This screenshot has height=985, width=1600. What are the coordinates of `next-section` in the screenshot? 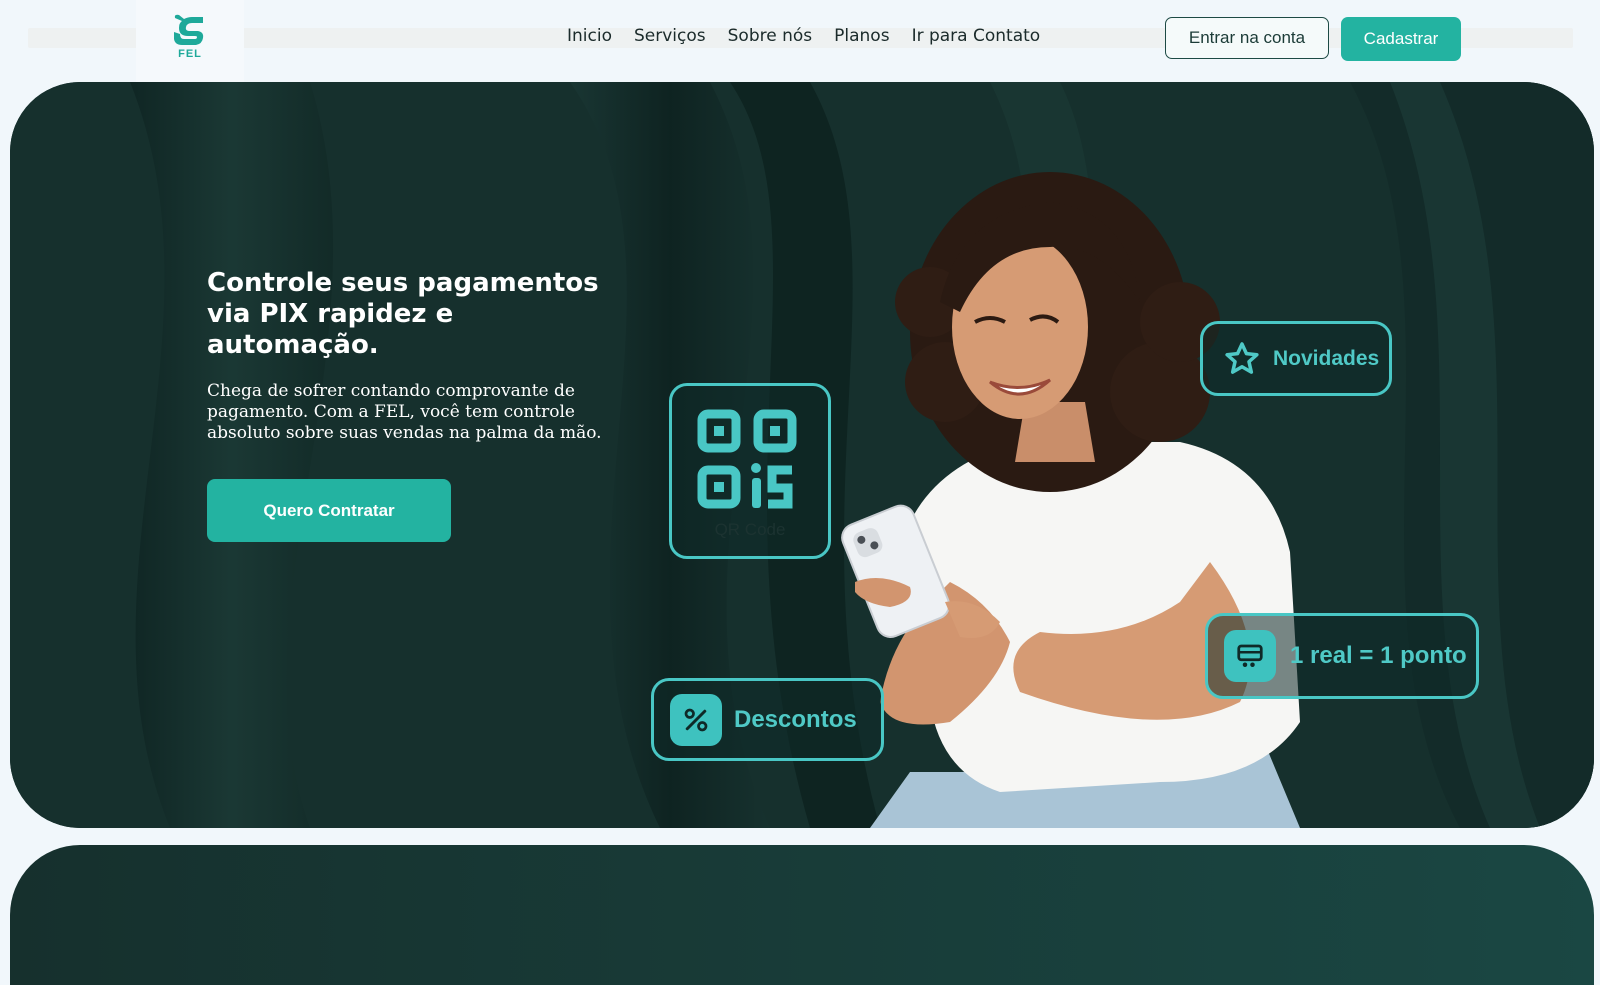 It's located at (802, 915).